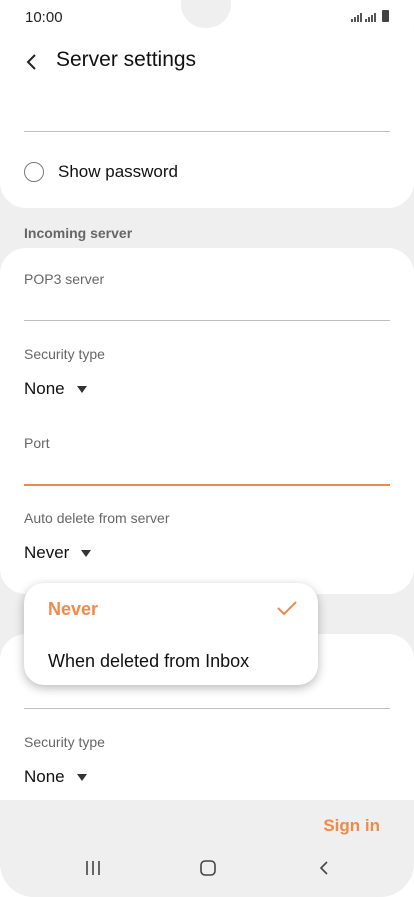 This screenshot has height=897, width=414. Describe the element at coordinates (64, 279) in the screenshot. I see `pop3-server-label: POP3 server` at that location.